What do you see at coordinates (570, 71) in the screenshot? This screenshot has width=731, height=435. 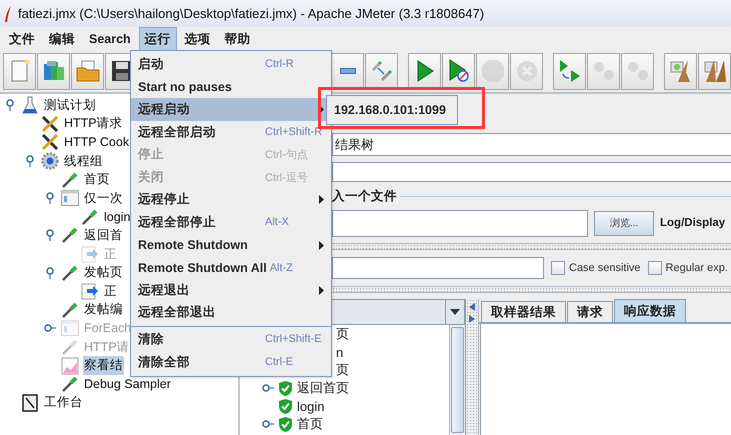 I see `double-play-icon` at bounding box center [570, 71].